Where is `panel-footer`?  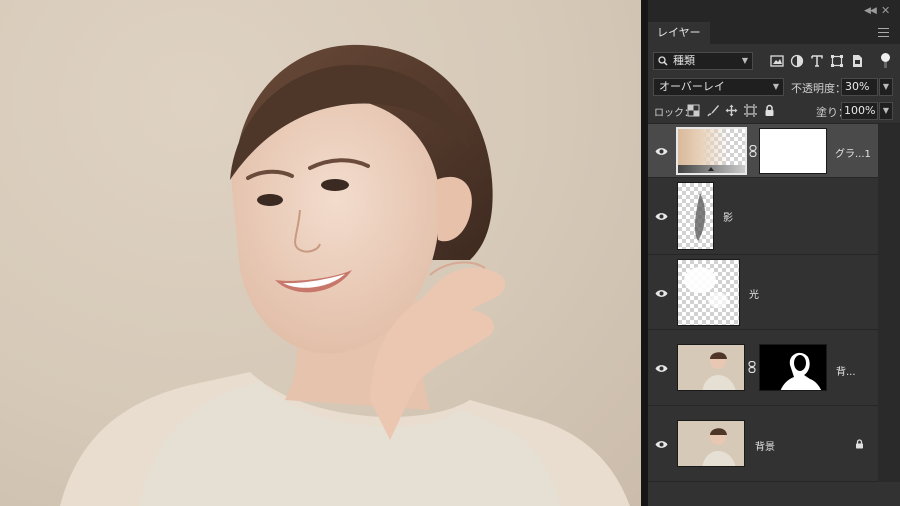
panel-footer is located at coordinates (774, 494).